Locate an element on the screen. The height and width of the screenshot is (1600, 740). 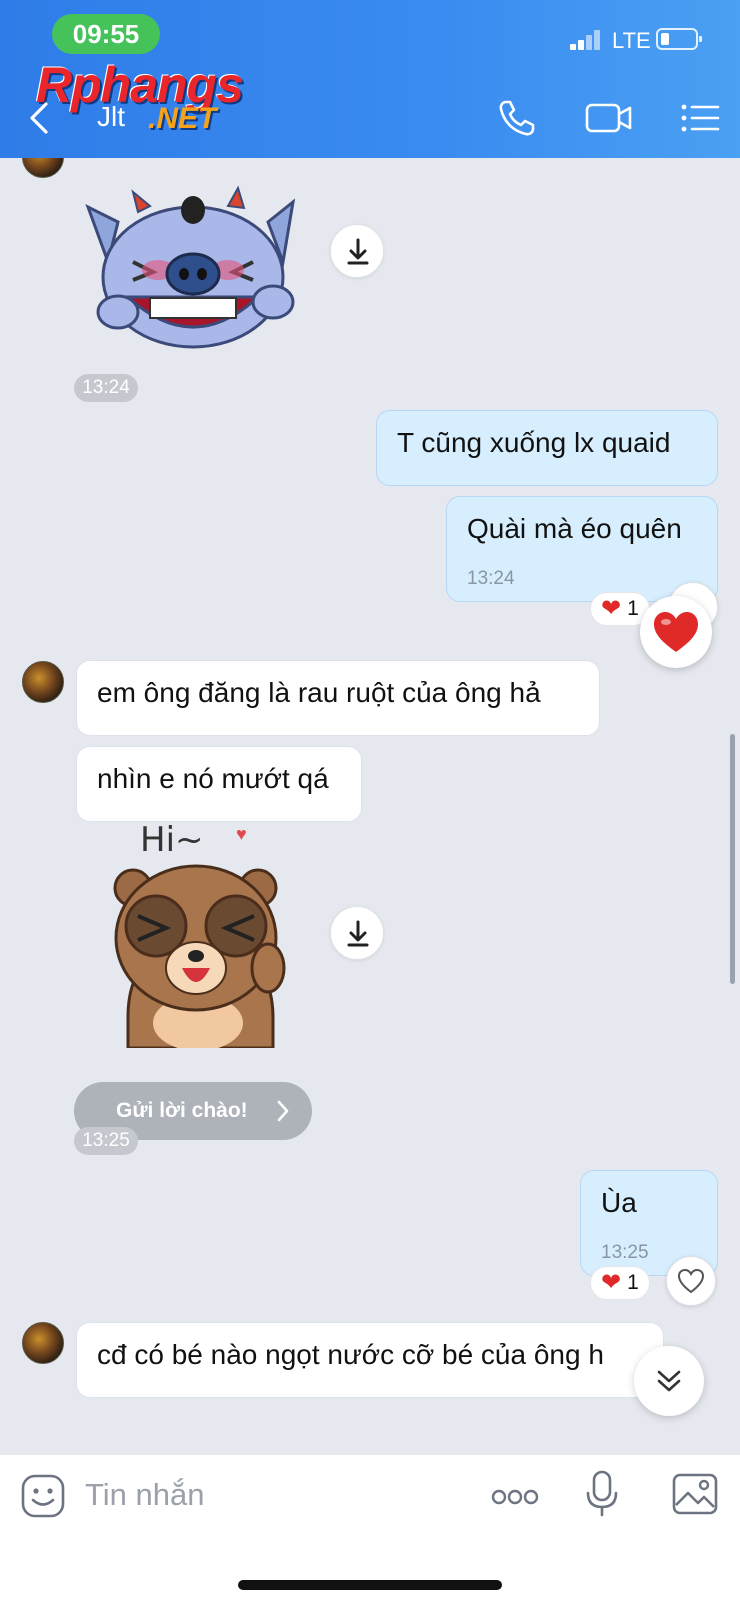
message-text: Ùa is located at coordinates (619, 1202).